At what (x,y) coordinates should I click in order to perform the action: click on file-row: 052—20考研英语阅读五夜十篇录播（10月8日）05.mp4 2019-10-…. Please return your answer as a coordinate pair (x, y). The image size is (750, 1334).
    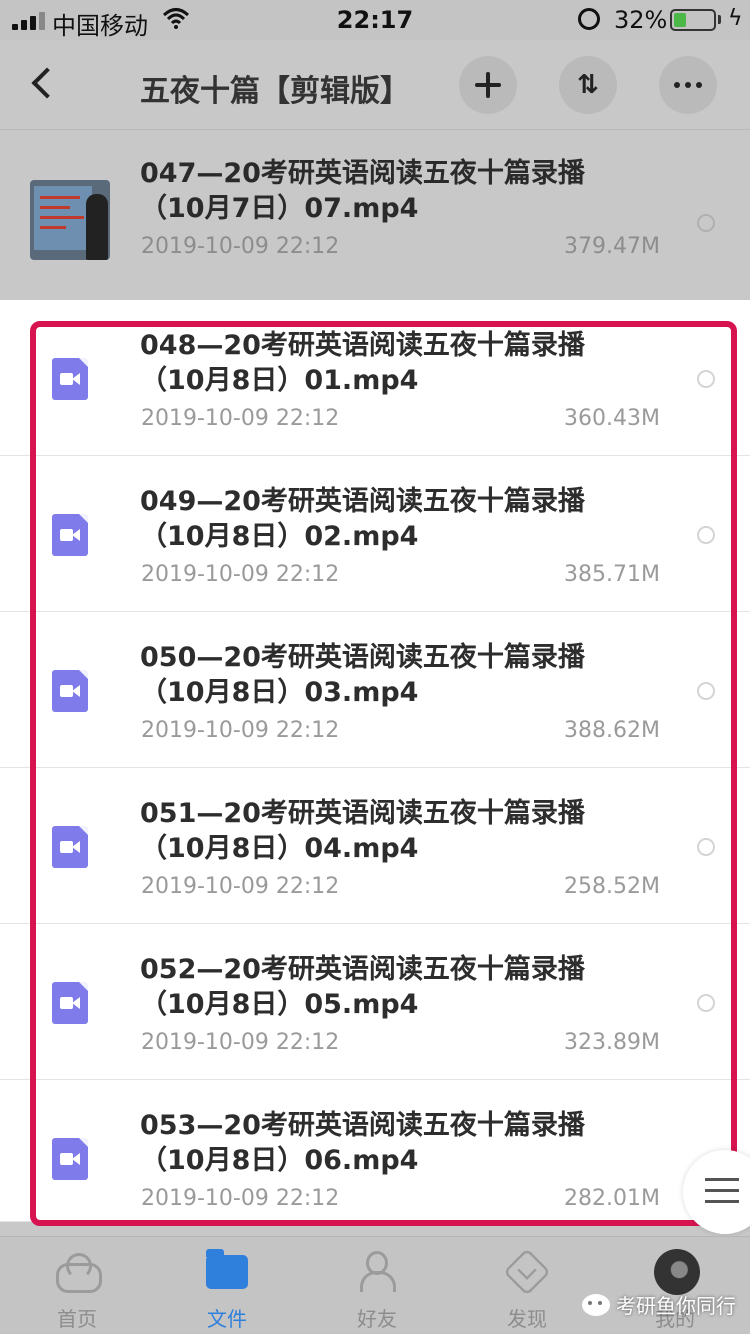
    Looking at the image, I should click on (375, 1002).